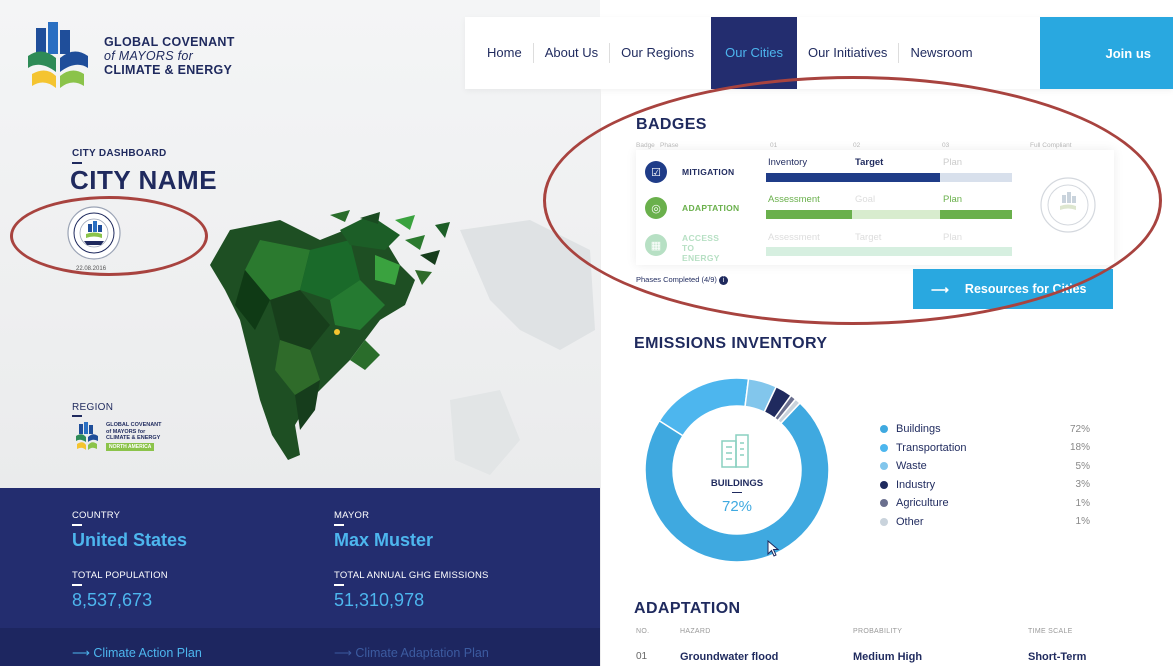  I want to click on legend-label: Other, so click(910, 521).